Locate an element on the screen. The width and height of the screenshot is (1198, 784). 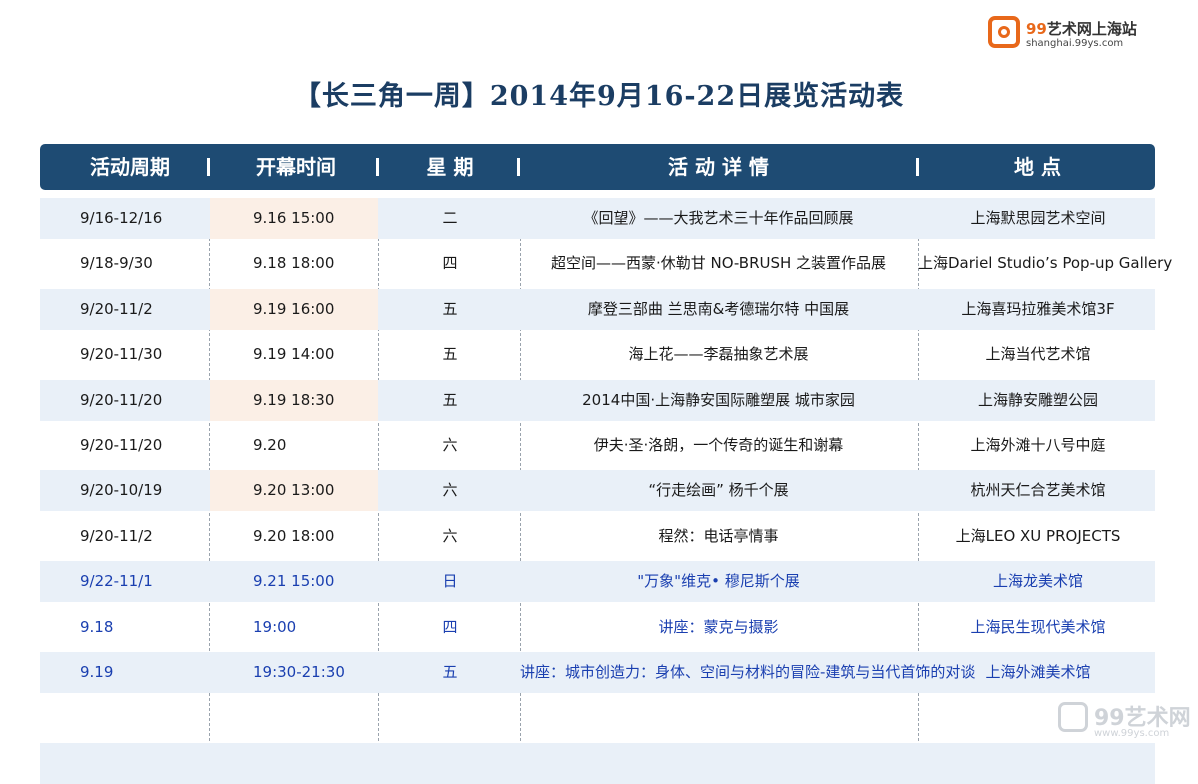
detail-cell: 海上花——李磊抽象艺术展 is located at coordinates (718, 354).